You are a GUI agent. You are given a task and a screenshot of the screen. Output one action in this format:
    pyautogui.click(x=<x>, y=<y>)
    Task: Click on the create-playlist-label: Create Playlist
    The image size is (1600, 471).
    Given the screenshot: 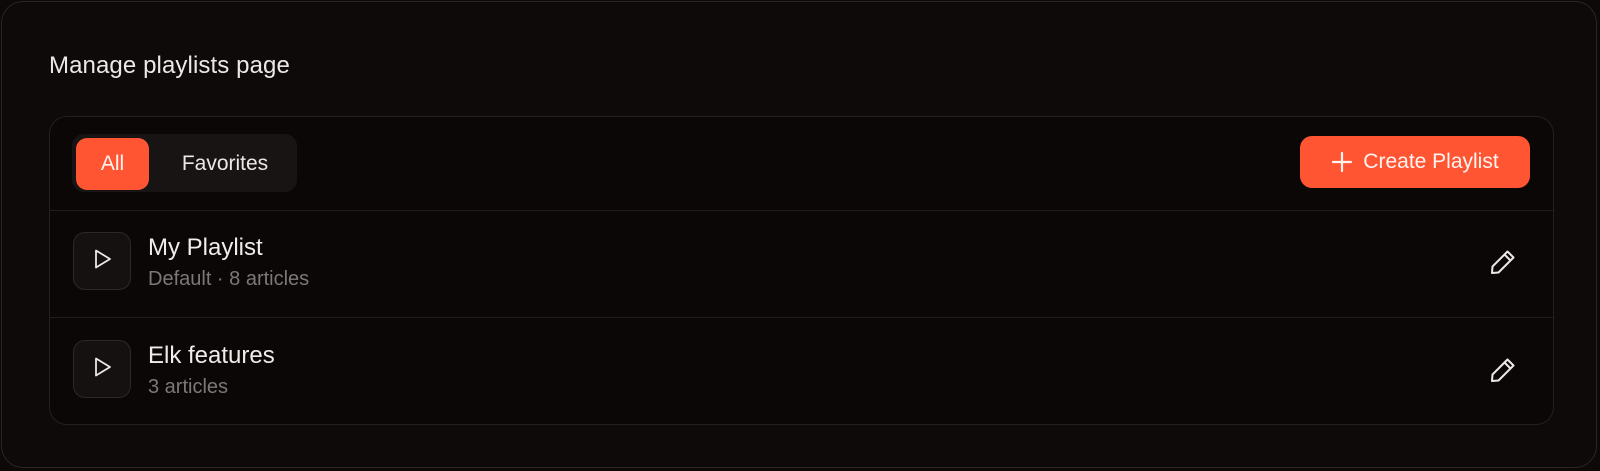 What is the action you would take?
    pyautogui.click(x=1431, y=161)
    